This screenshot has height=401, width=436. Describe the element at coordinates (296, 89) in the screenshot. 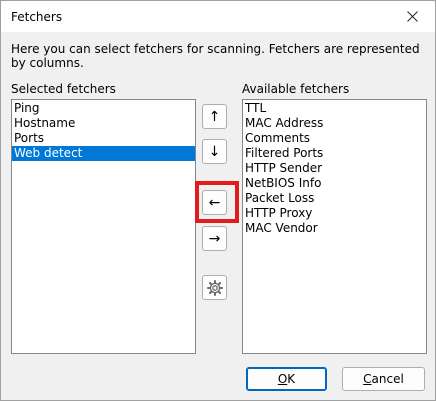

I see `available-fetchers-label: Available fetchers` at that location.